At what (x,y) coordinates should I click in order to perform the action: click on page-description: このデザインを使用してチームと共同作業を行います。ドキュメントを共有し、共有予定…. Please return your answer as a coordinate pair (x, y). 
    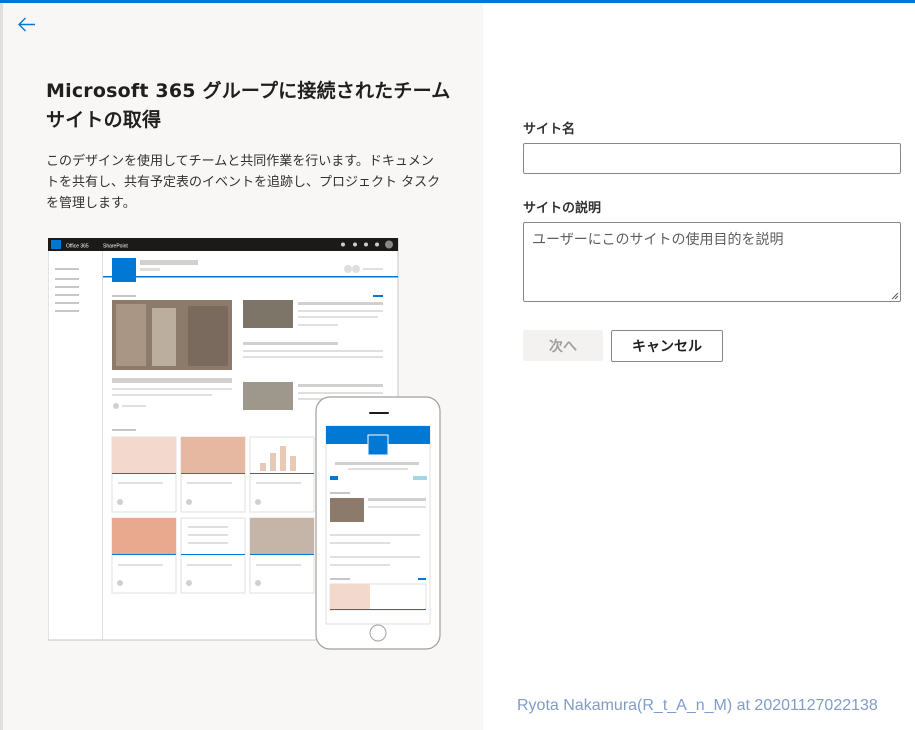
    Looking at the image, I should click on (243, 182).